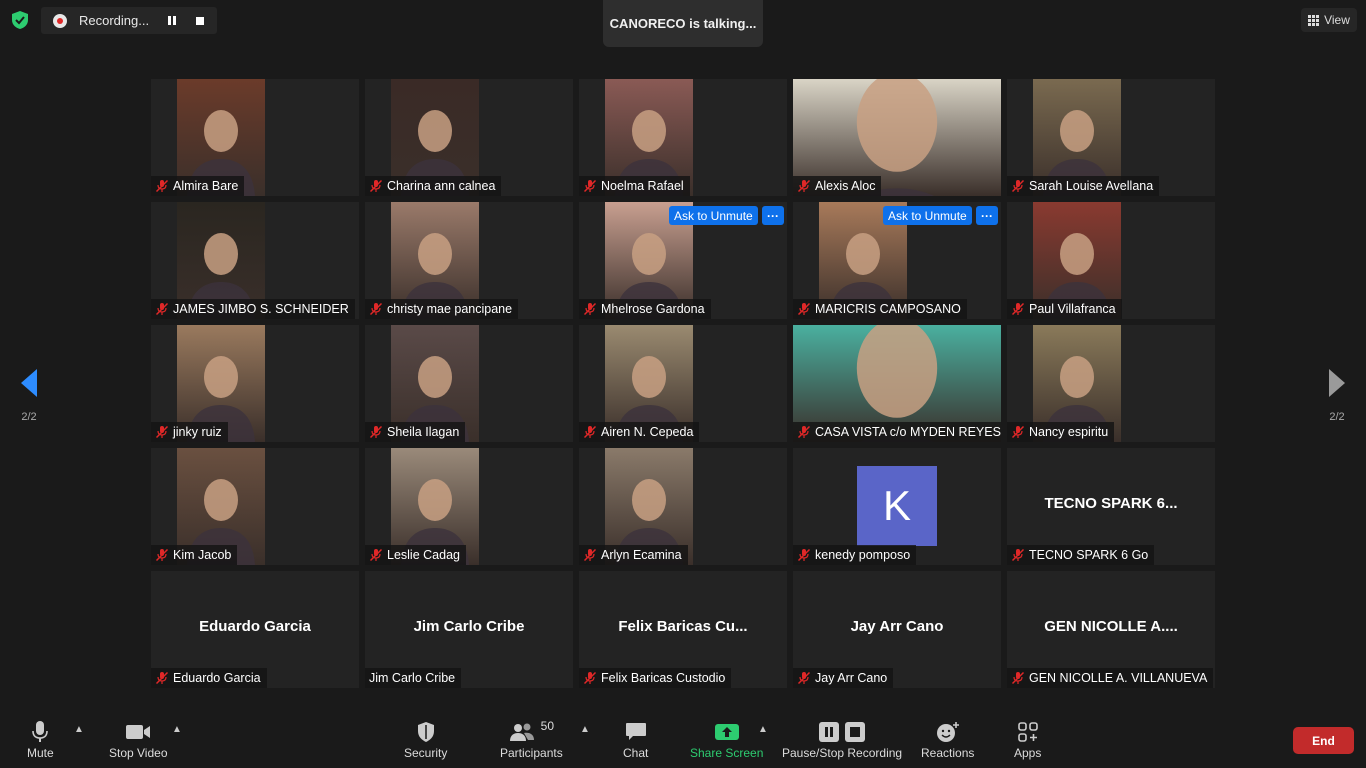 This screenshot has height=768, width=1366. I want to click on chat-button: Chat, so click(635, 740).